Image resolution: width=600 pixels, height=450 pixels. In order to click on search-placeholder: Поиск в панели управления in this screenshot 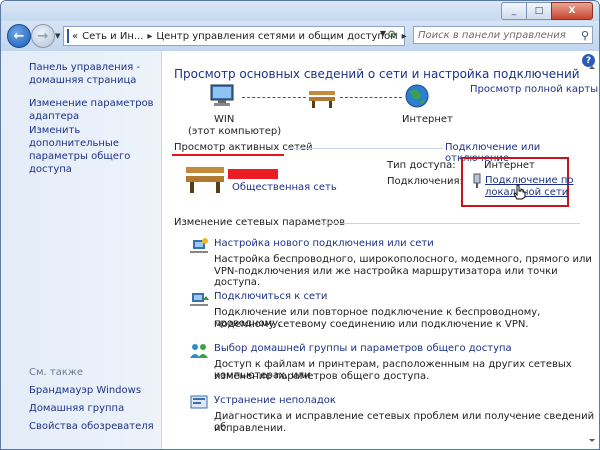, I will do `click(492, 35)`.